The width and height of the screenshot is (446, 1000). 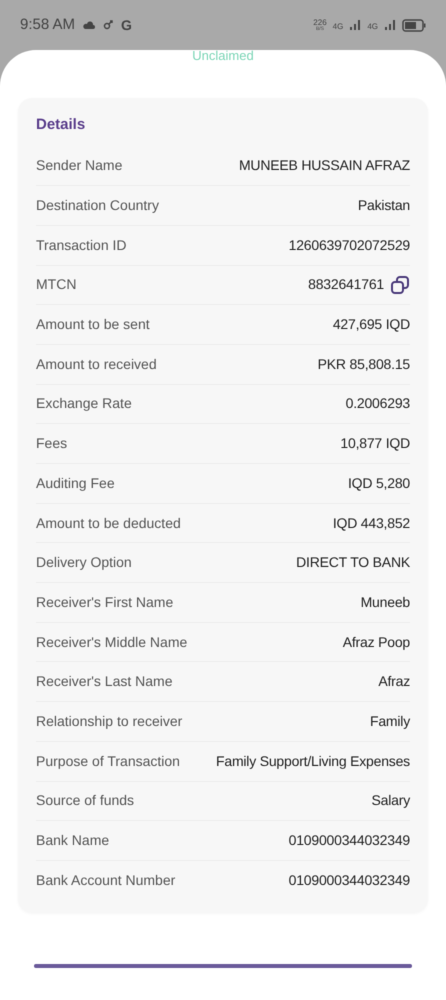 What do you see at coordinates (375, 444) in the screenshot?
I see `detail-value: 10,877 IQD` at bounding box center [375, 444].